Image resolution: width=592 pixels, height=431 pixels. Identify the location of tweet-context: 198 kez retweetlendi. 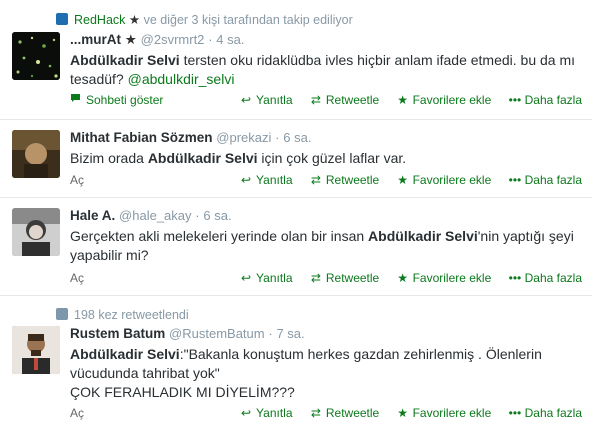
(122, 315).